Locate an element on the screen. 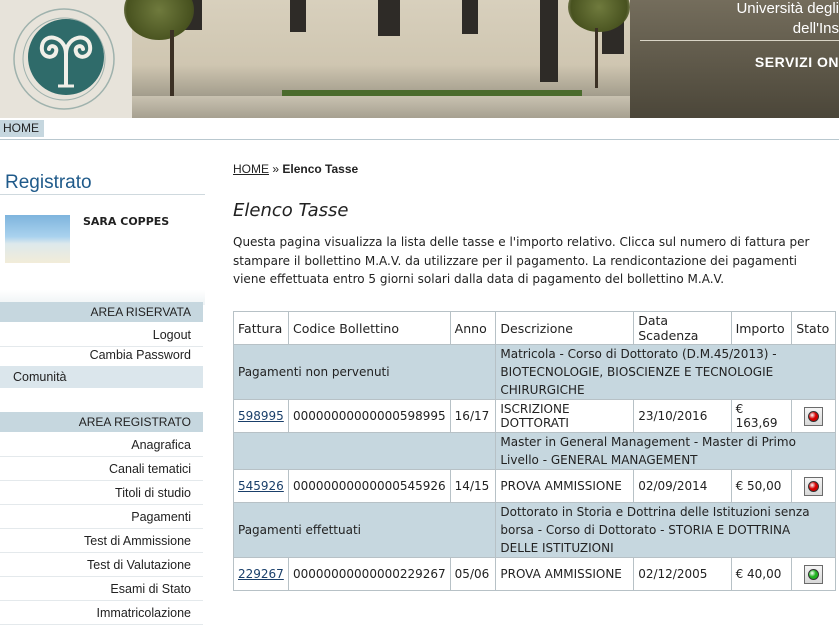 The image size is (839, 631). university-seal-icon is located at coordinates (64, 59).